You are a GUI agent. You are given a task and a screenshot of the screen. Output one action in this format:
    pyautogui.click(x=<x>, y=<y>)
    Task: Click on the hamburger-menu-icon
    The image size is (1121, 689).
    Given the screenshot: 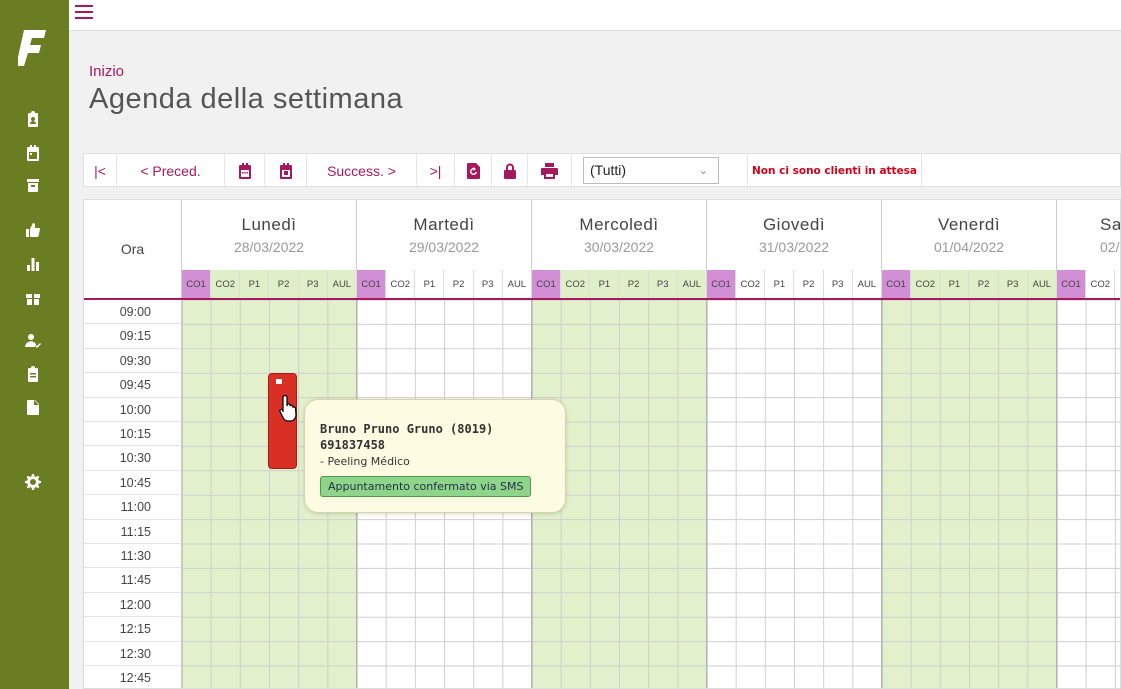 What is the action you would take?
    pyautogui.click(x=84, y=12)
    